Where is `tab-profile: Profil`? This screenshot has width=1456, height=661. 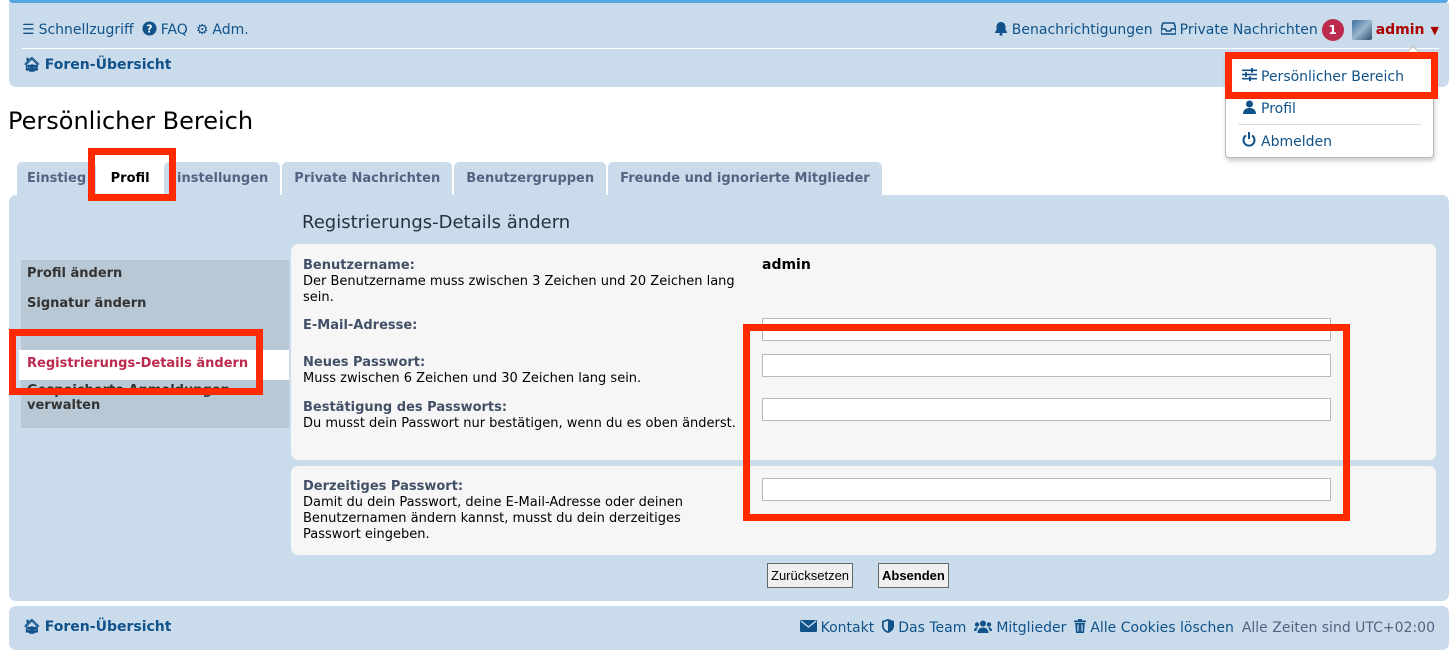
tab-profile: Profil is located at coordinates (130, 179).